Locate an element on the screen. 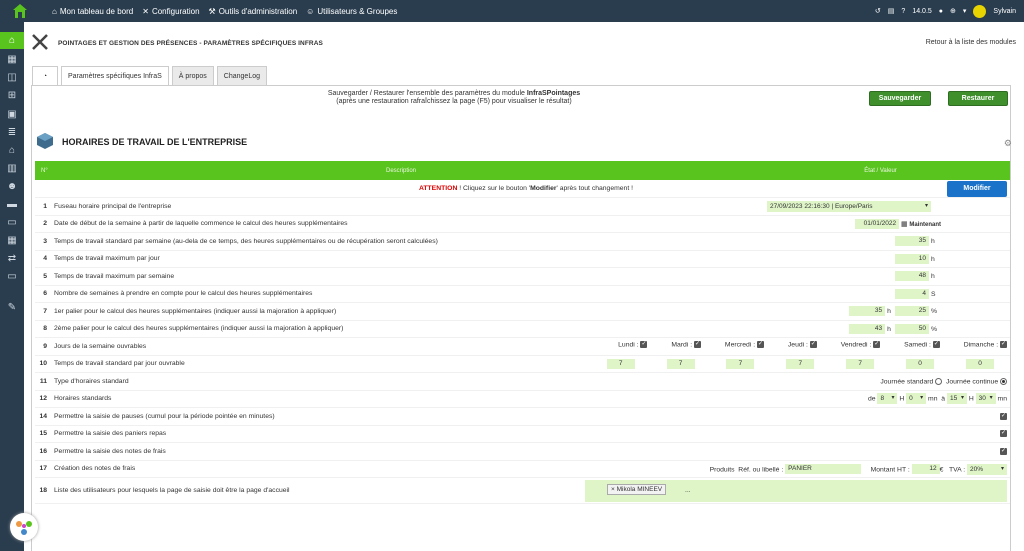 Image resolution: width=1024 pixels, height=551 pixels. print-icon: ▤ is located at coordinates (891, 11).